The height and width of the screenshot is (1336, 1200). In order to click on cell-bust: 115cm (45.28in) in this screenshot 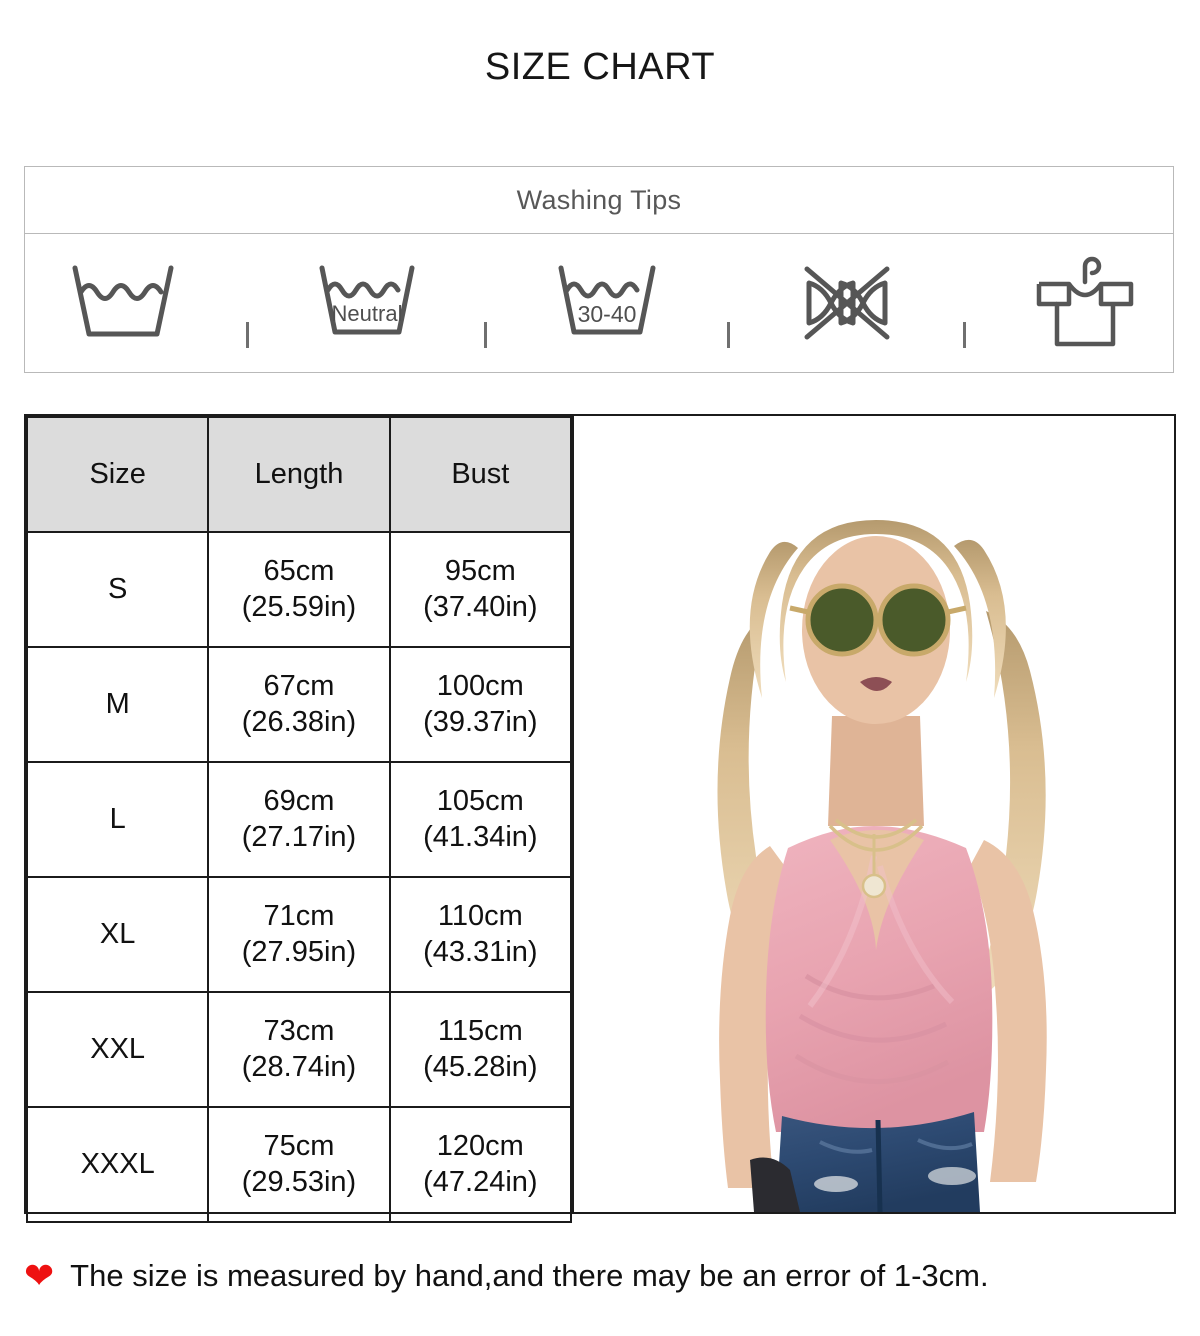, I will do `click(480, 1049)`.